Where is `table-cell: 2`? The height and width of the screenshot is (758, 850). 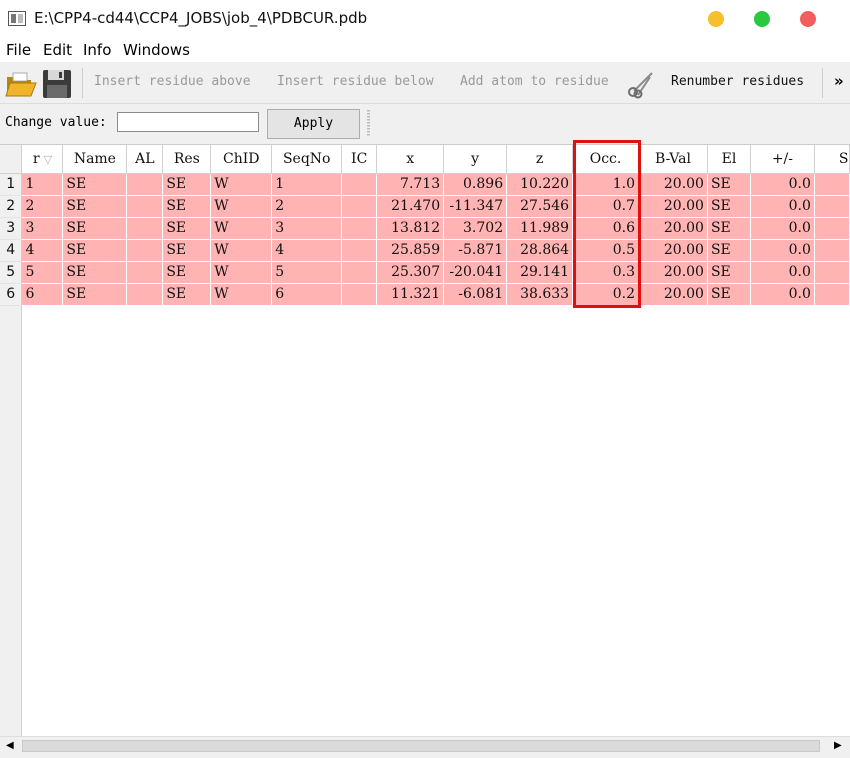
table-cell: 2 is located at coordinates (307, 206).